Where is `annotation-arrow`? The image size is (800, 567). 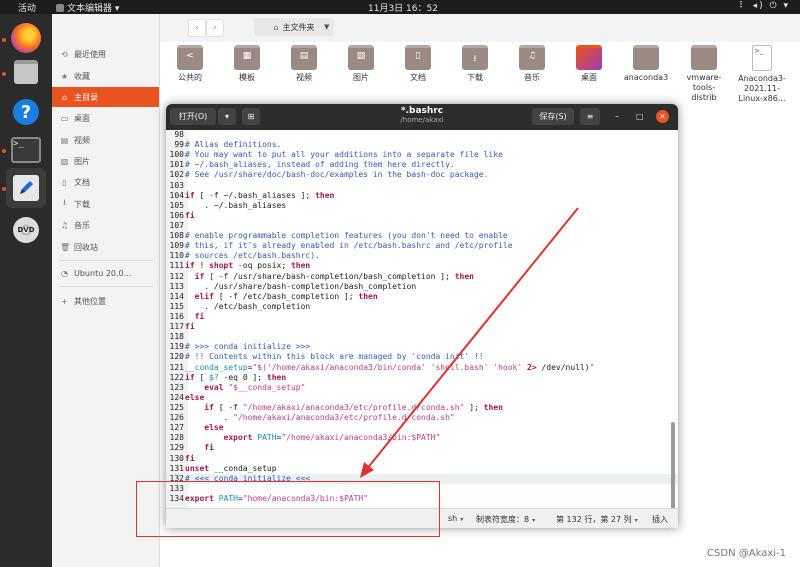 annotation-arrow is located at coordinates (469, 342).